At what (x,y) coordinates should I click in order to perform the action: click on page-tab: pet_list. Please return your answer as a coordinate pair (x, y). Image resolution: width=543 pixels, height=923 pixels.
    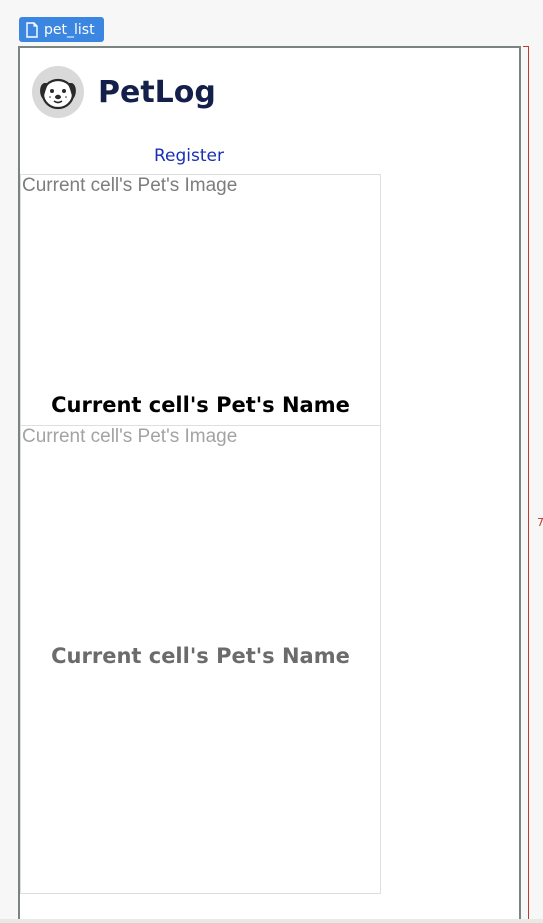
    Looking at the image, I should click on (61, 29).